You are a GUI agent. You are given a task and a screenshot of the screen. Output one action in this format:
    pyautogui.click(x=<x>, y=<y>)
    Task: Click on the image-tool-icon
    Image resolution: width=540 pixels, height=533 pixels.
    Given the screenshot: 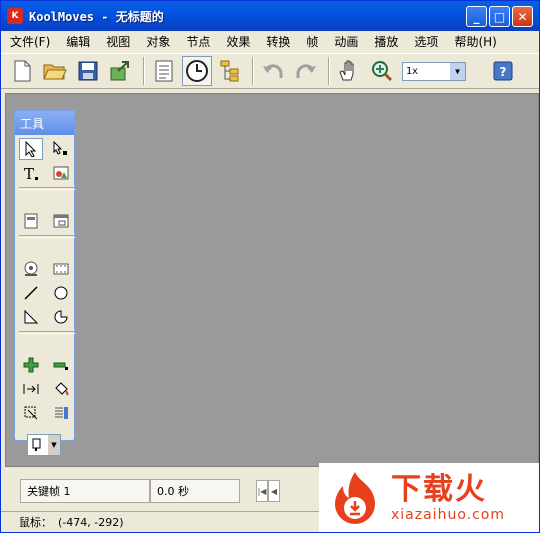 What is the action you would take?
    pyautogui.click(x=61, y=173)
    